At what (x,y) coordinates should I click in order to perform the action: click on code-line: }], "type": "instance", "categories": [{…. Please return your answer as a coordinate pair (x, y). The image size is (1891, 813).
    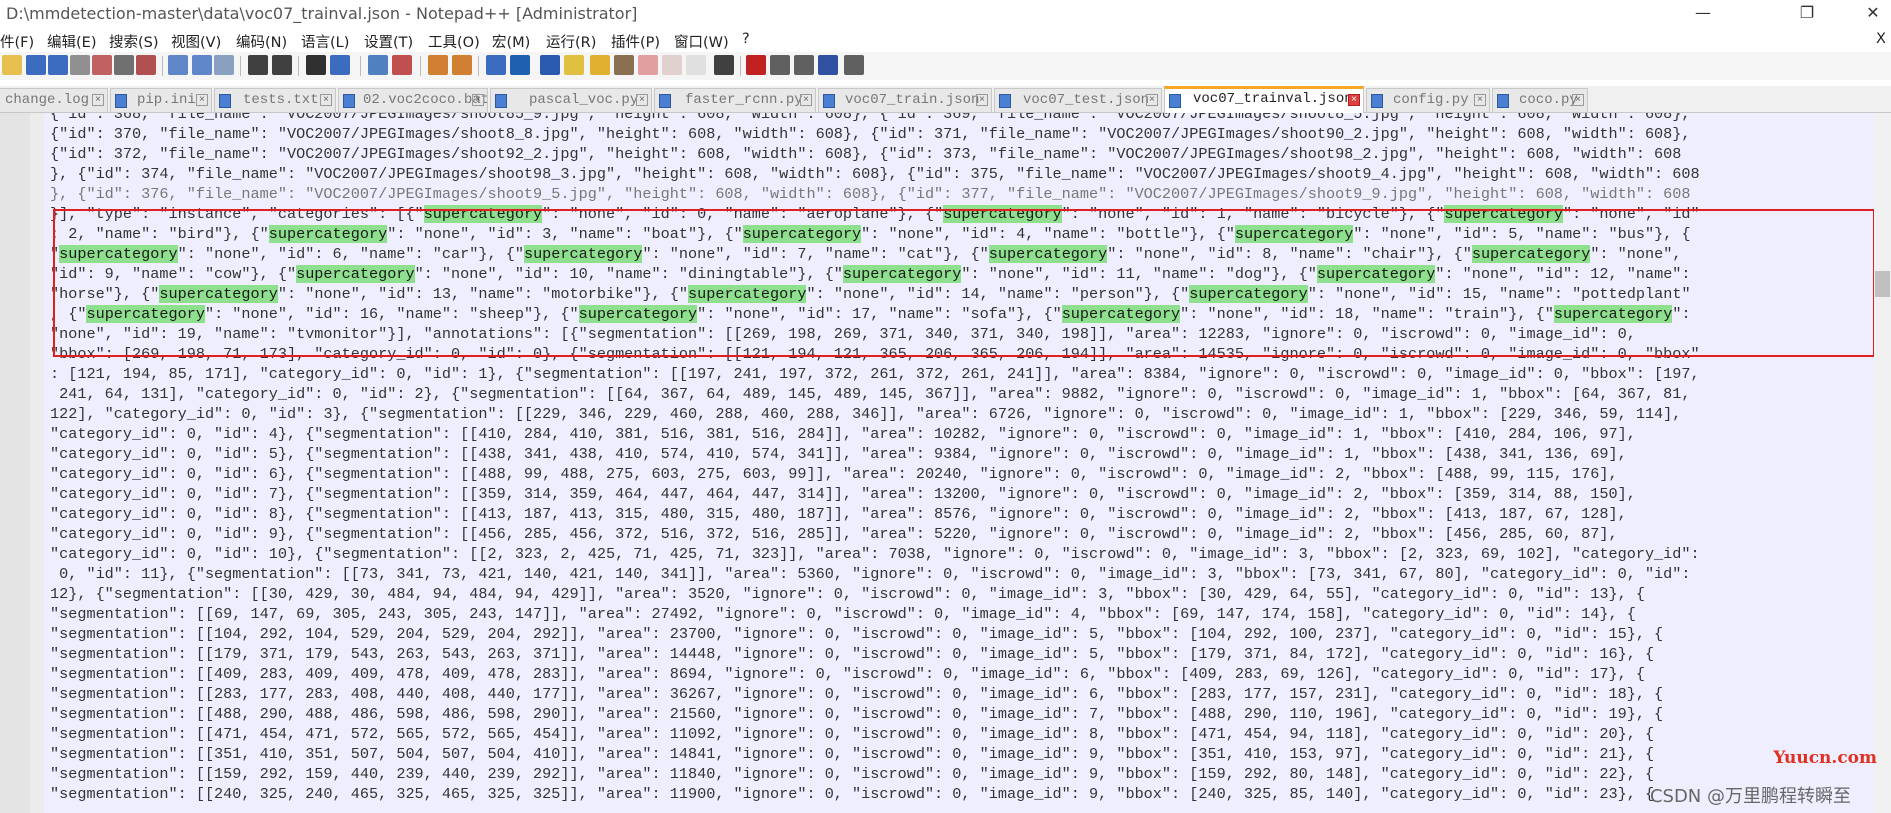
    Looking at the image, I should click on (875, 214).